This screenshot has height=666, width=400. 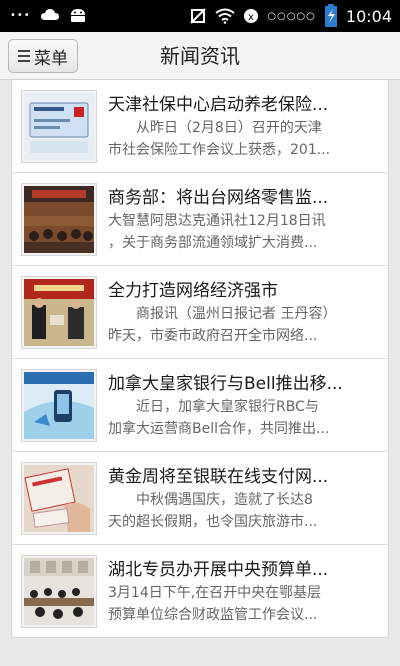 What do you see at coordinates (224, 500) in the screenshot?
I see `summary-line: 中秋偶遇国庆，造就了长达8` at bounding box center [224, 500].